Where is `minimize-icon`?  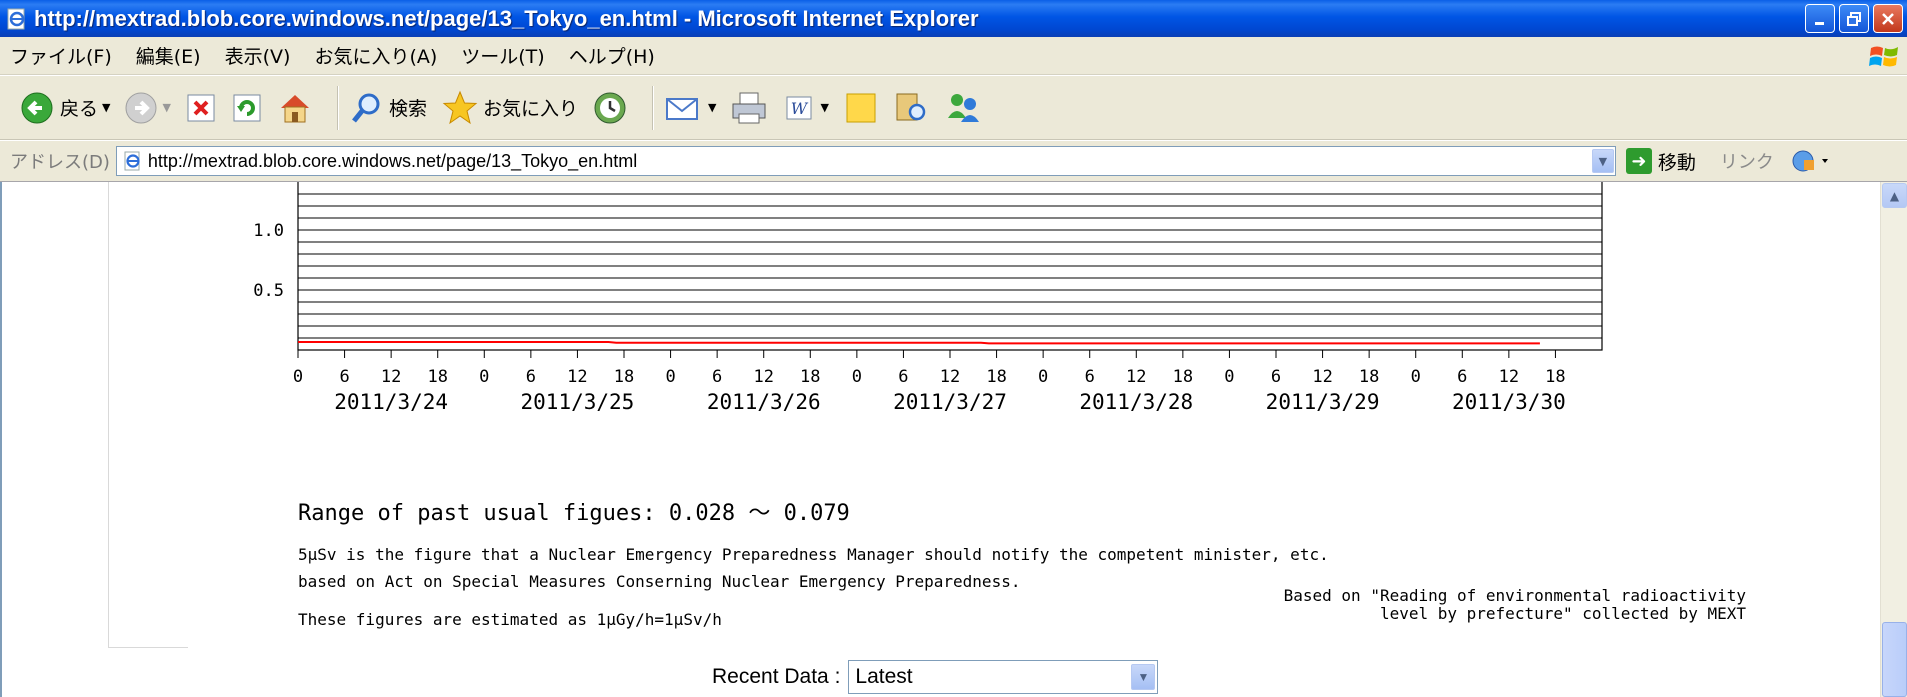 minimize-icon is located at coordinates (1819, 23).